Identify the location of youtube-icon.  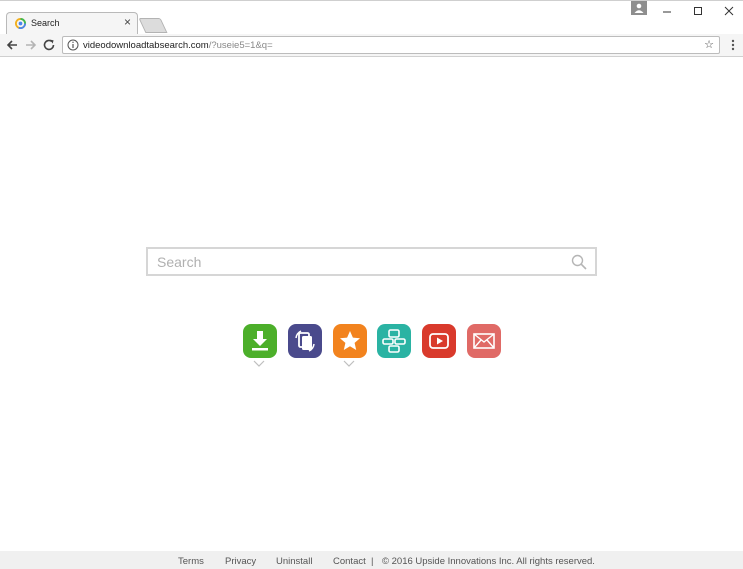
(439, 341).